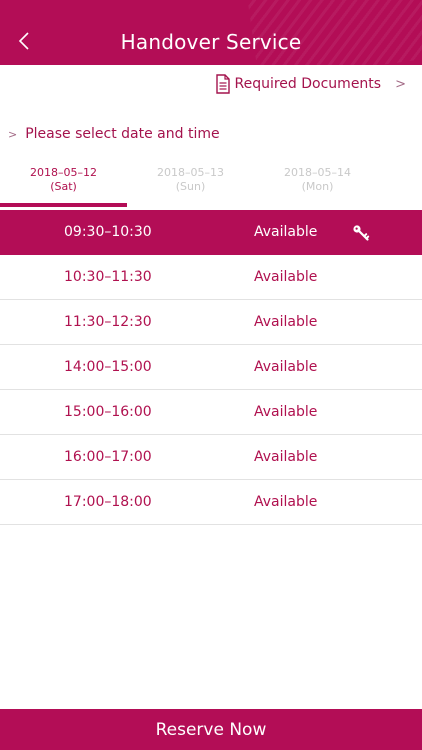  I want to click on time-slot-row: 15:00–16:00 Available, so click(211, 412).